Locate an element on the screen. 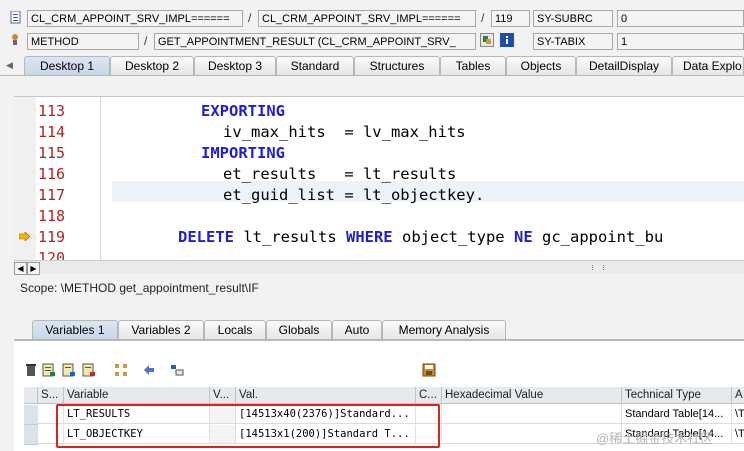  move-icon is located at coordinates (149, 370).